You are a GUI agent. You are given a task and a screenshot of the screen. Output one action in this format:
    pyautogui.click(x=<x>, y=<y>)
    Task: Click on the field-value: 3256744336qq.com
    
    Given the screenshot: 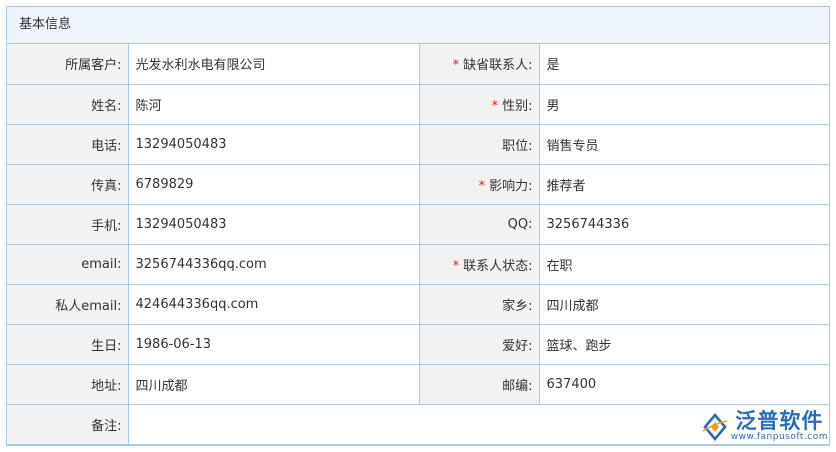 What is the action you would take?
    pyautogui.click(x=273, y=264)
    